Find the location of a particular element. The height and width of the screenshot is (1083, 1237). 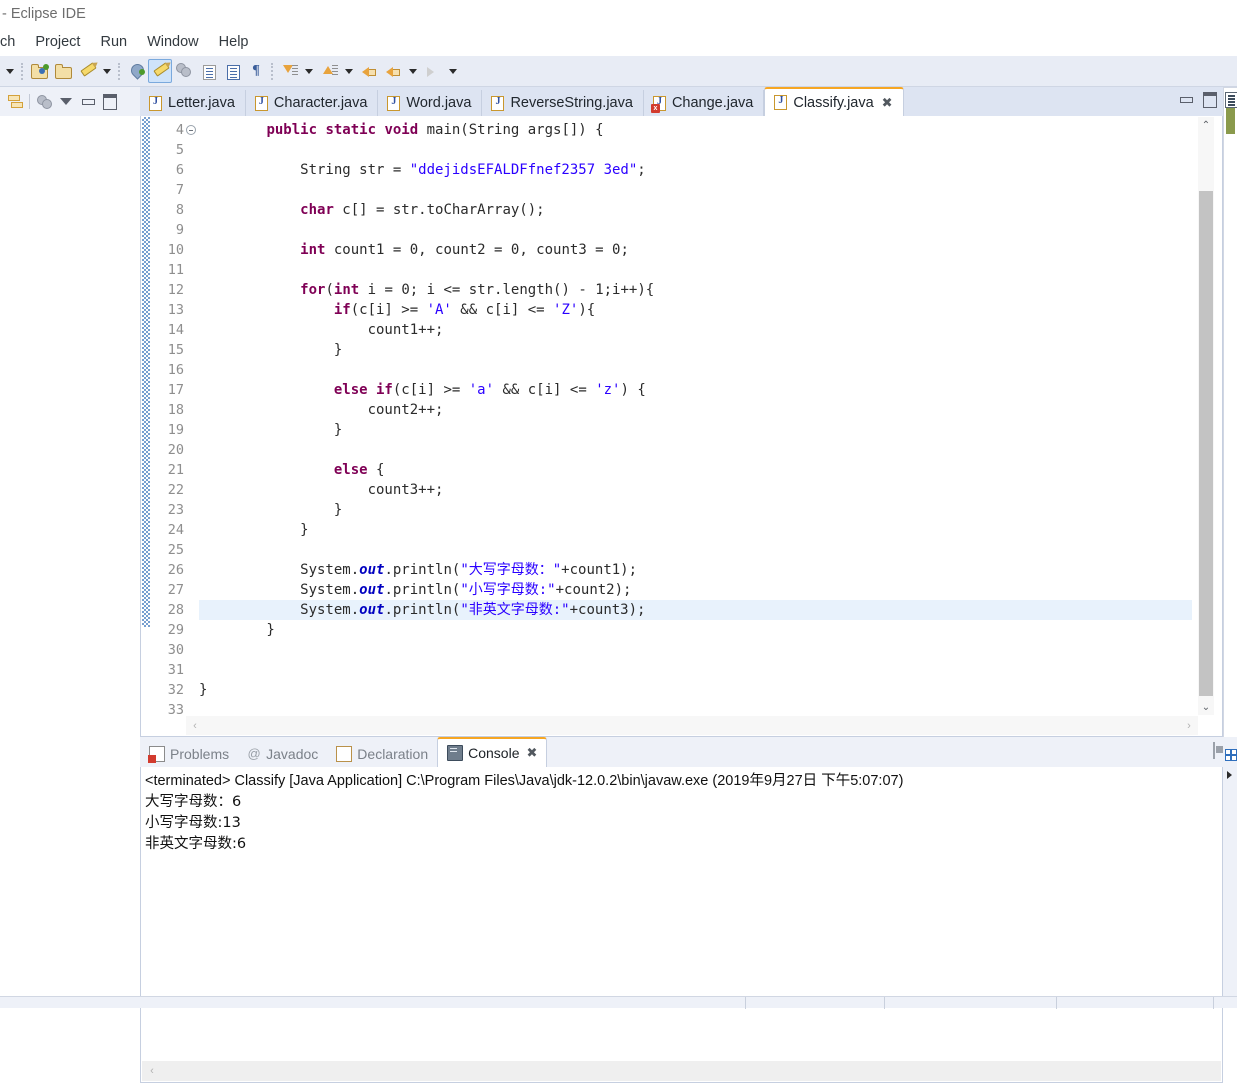

code-token: public static void is located at coordinates (346, 130).